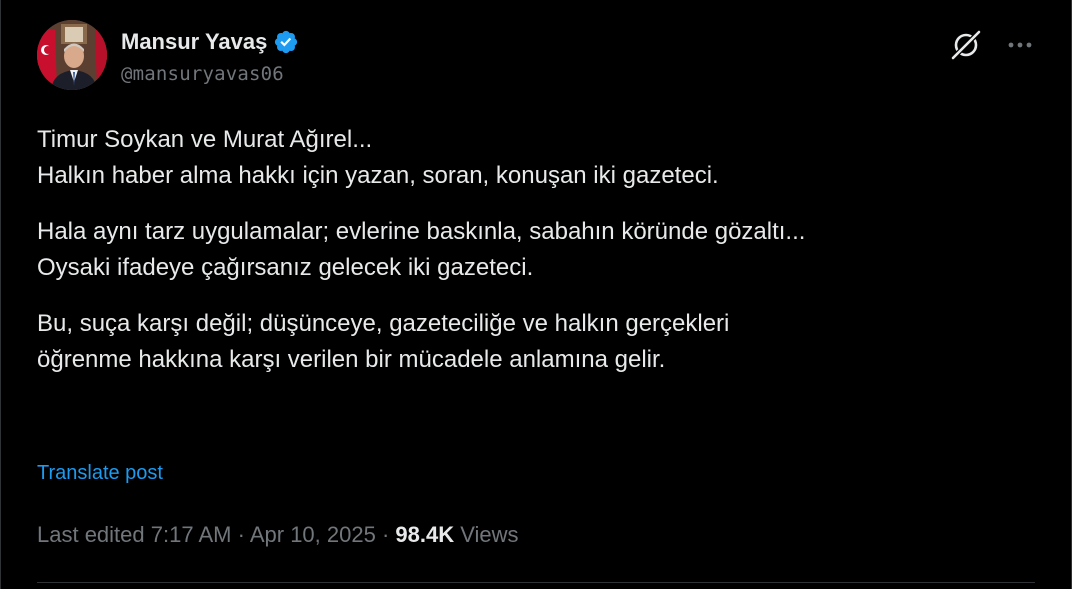  I want to click on views-count: 98.4K, so click(425, 534).